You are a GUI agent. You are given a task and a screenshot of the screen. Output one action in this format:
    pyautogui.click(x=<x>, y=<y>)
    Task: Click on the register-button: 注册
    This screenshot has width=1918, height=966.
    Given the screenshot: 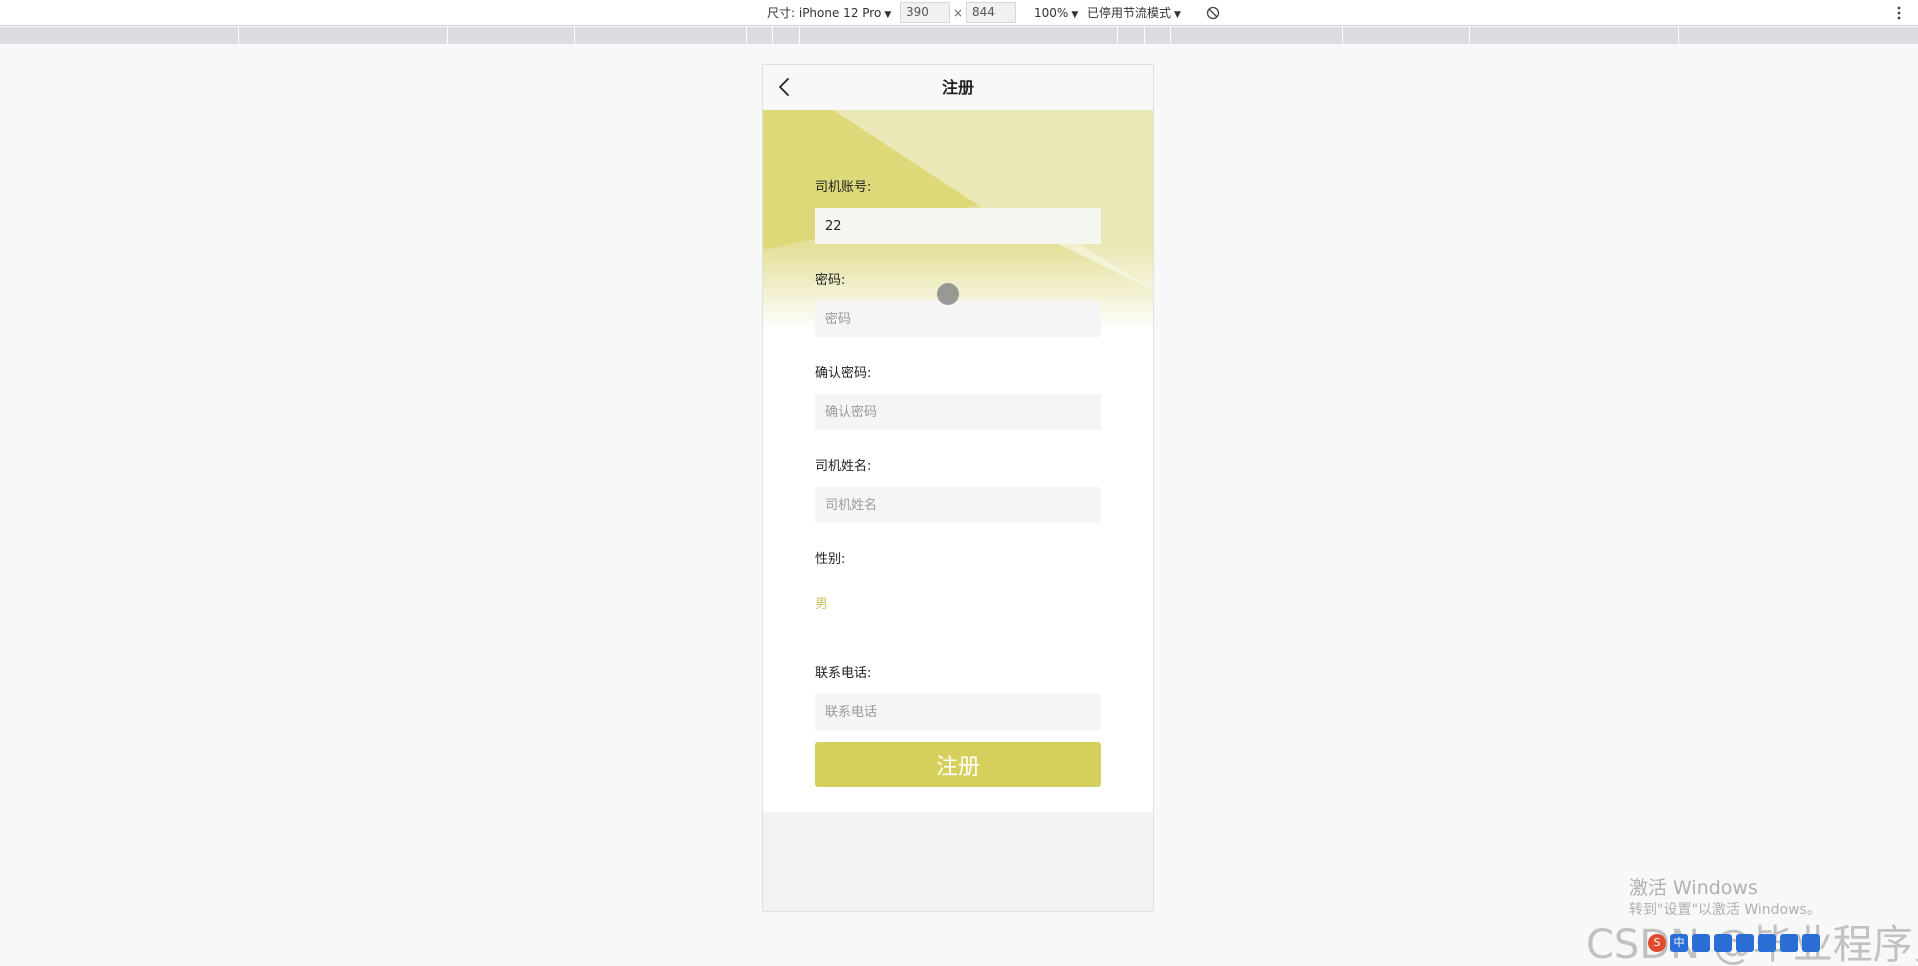 What is the action you would take?
    pyautogui.click(x=958, y=764)
    